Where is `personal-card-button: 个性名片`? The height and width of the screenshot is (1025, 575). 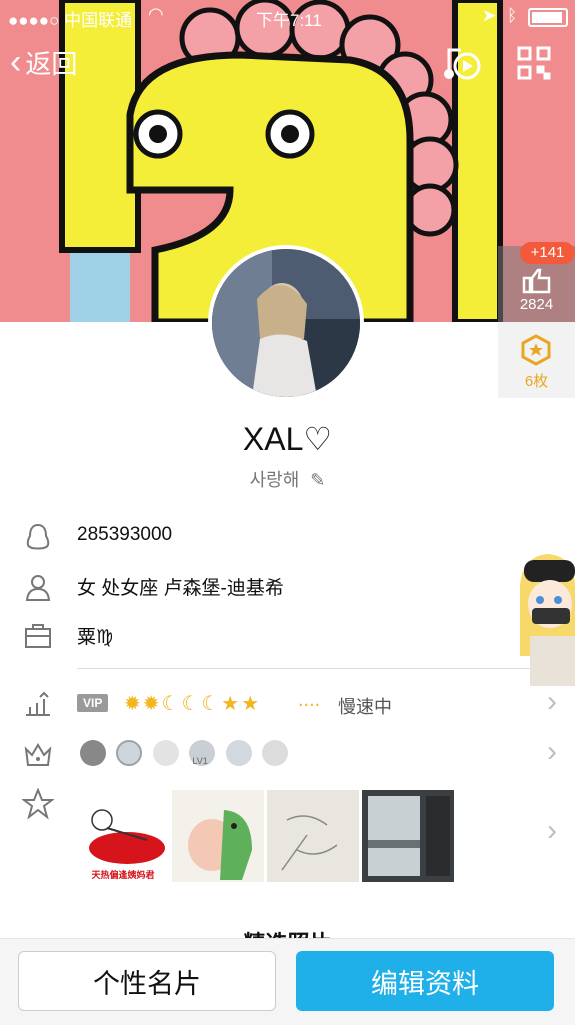 personal-card-button: 个性名片 is located at coordinates (147, 981).